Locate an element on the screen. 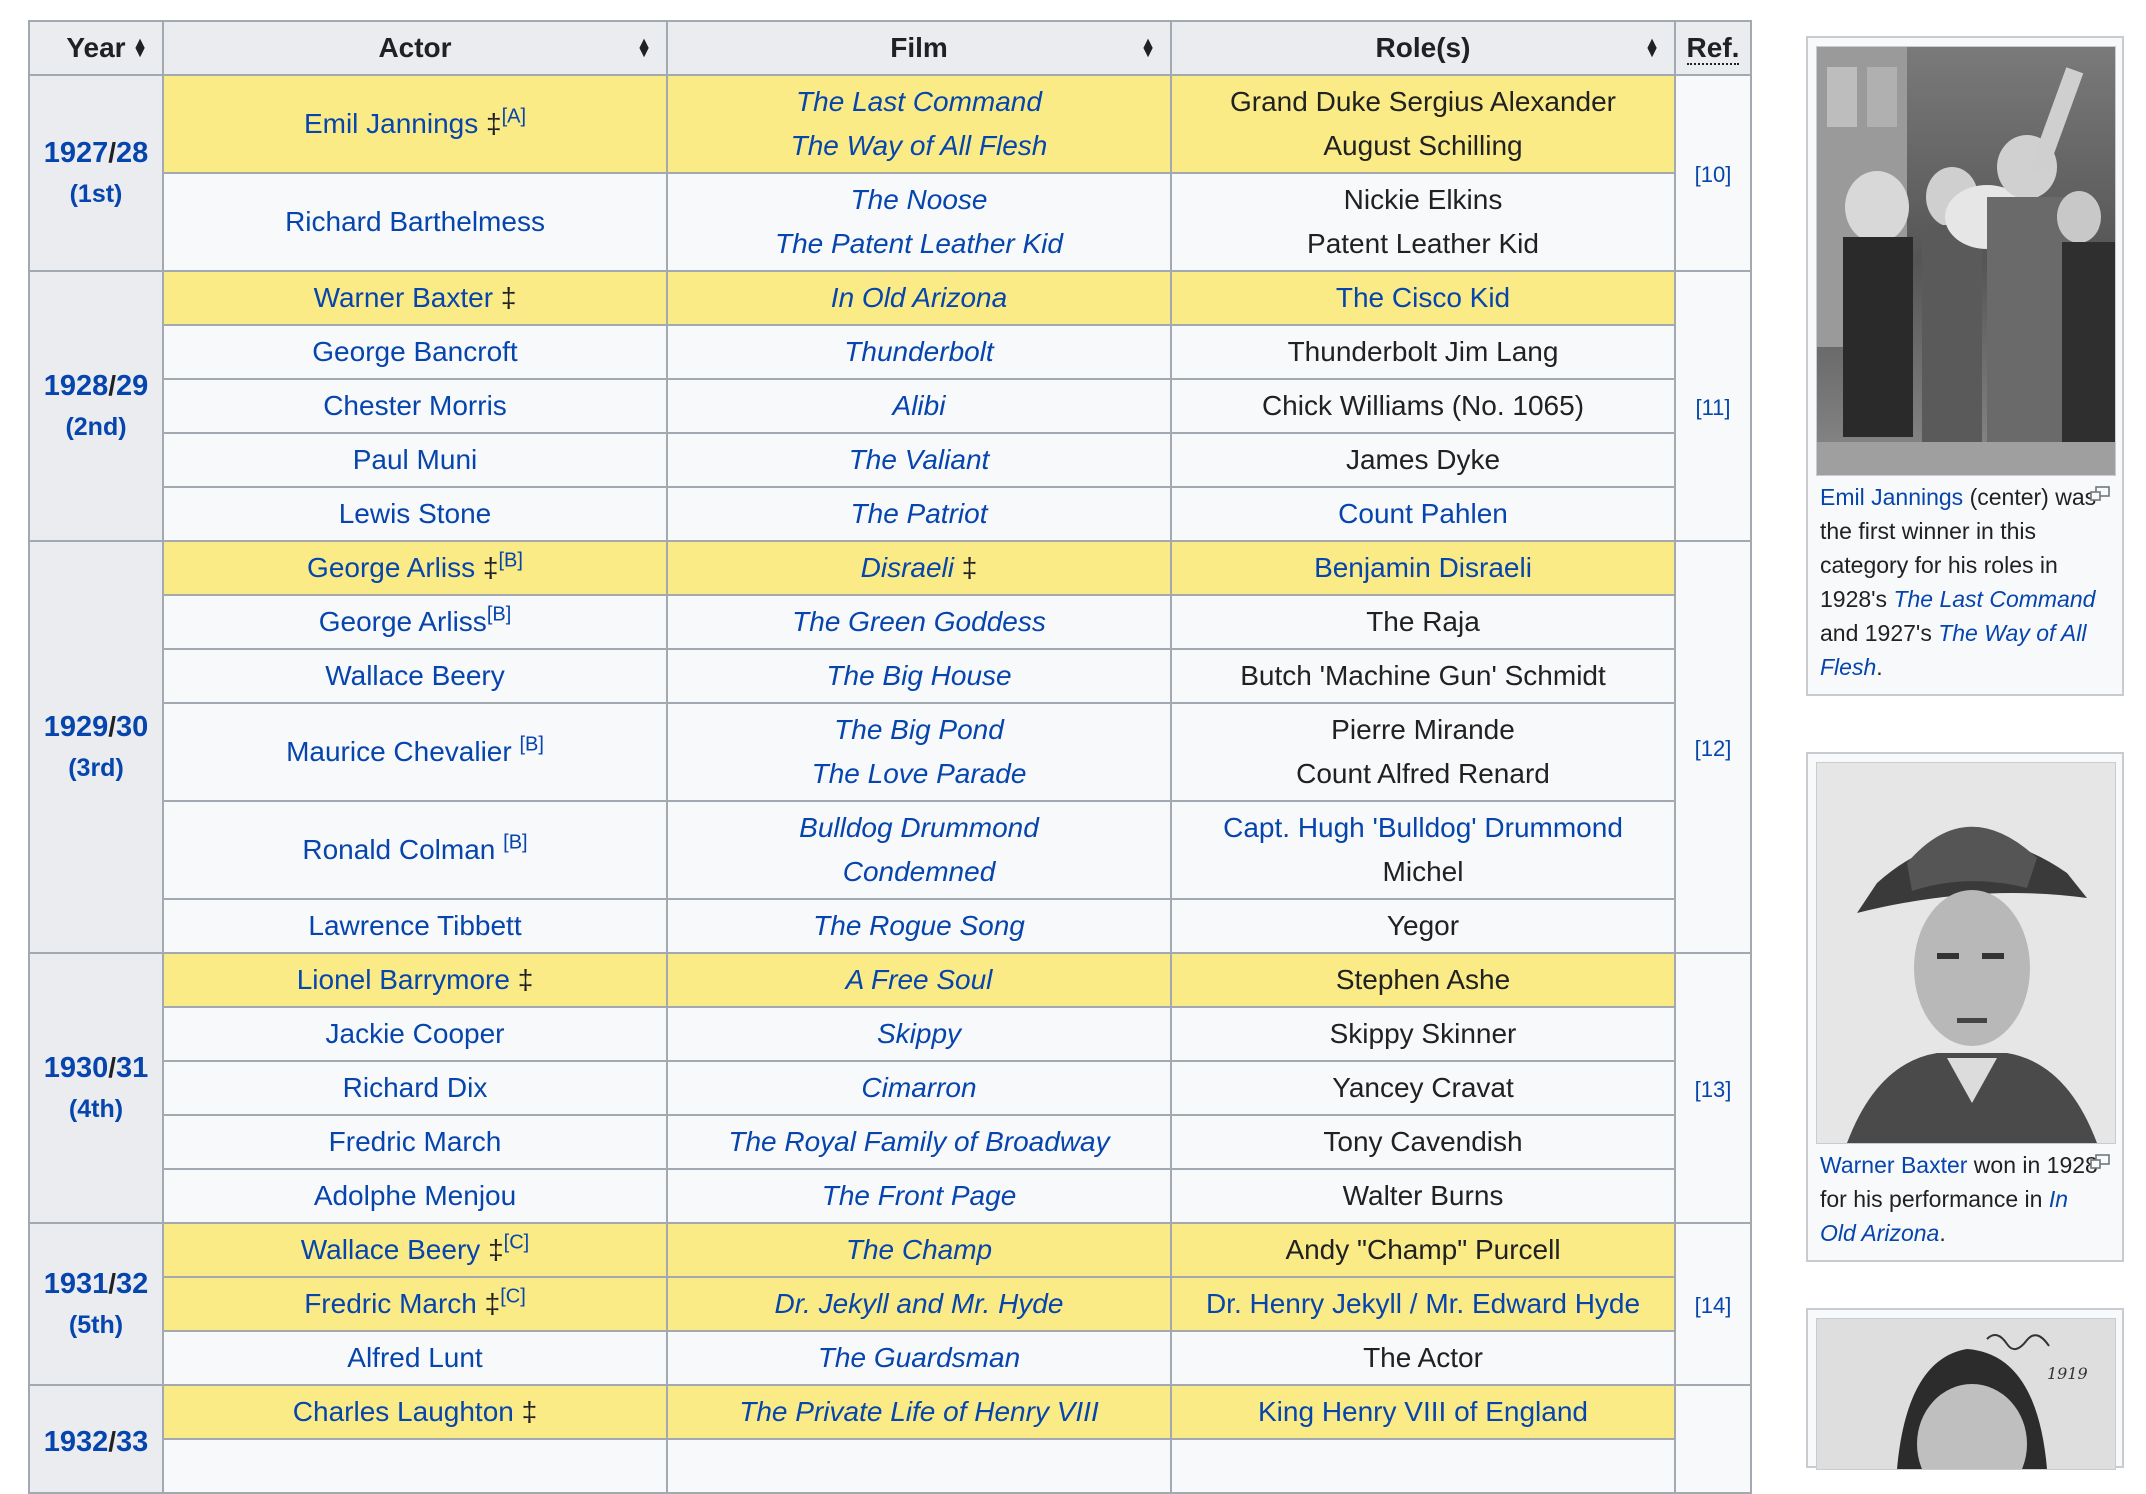 The height and width of the screenshot is (1494, 2146). actor-link: Charles Laughton is located at coordinates (403, 1411).